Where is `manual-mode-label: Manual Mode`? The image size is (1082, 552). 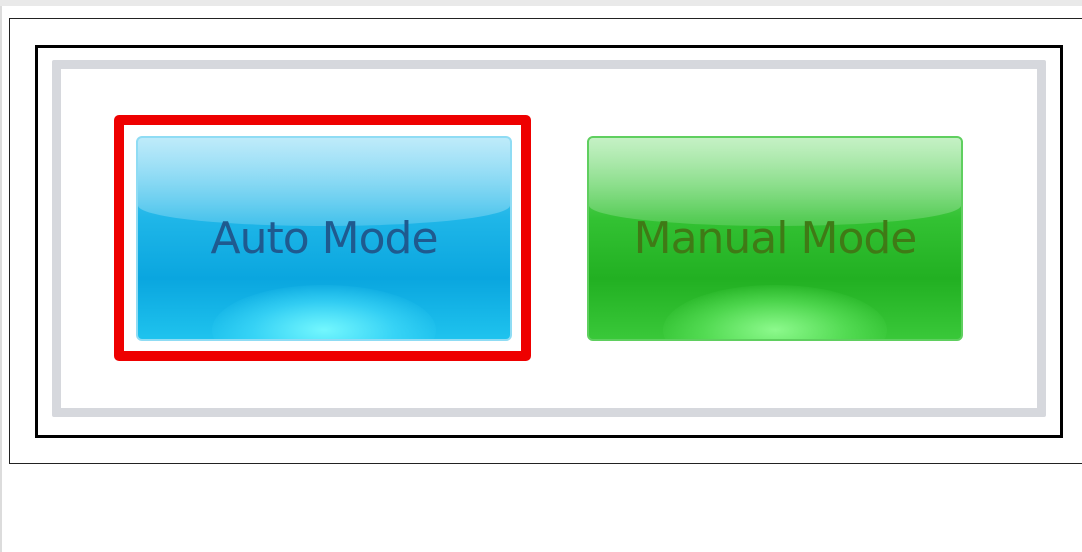 manual-mode-label: Manual Mode is located at coordinates (775, 238).